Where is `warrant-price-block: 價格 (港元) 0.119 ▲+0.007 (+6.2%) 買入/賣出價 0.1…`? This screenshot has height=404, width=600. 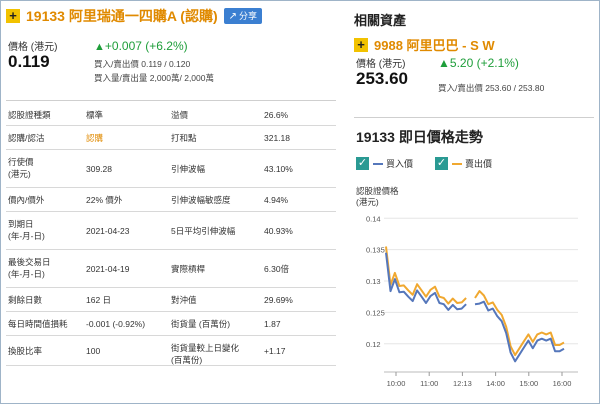 warrant-price-block: 價格 (港元) 0.119 ▲+0.007 (+6.2%) 買入/賣出價 0.1… is located at coordinates (171, 69).